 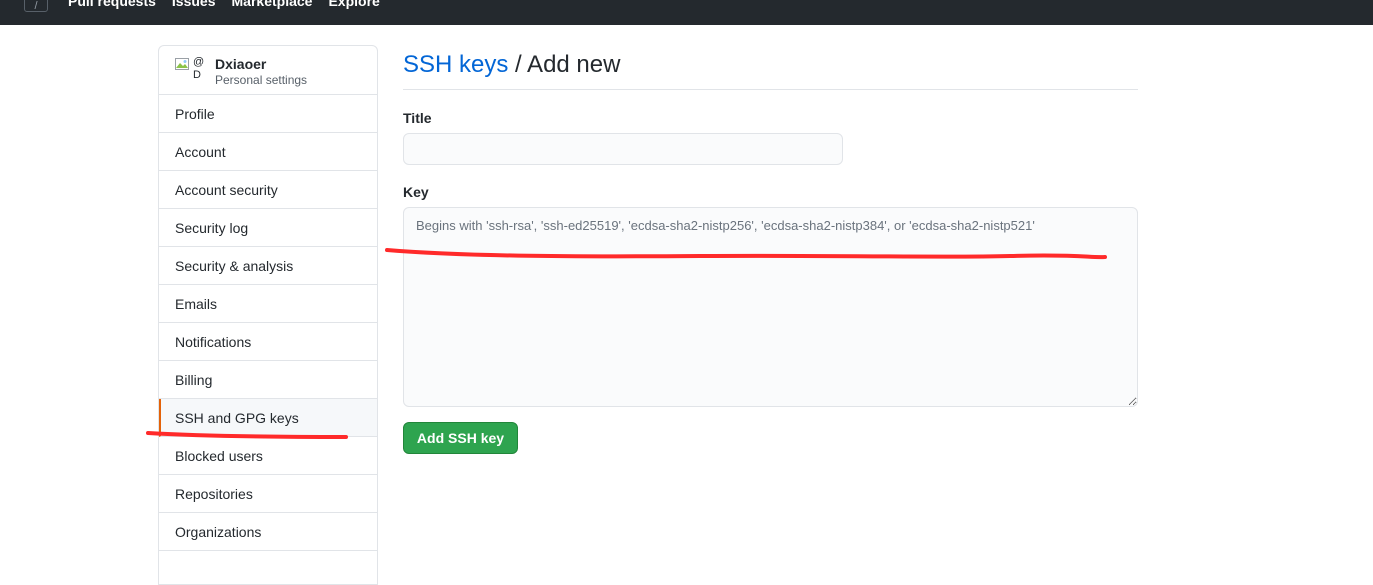 What do you see at coordinates (268, 342) in the screenshot?
I see `sidebar-item-notifications: Notifications` at bounding box center [268, 342].